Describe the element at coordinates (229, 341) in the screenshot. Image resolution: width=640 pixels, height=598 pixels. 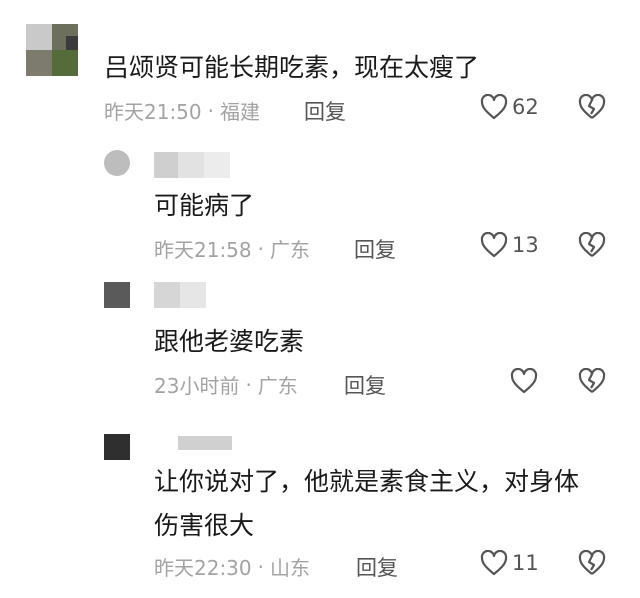
I see `comment-text: 跟他老婆吃素` at that location.